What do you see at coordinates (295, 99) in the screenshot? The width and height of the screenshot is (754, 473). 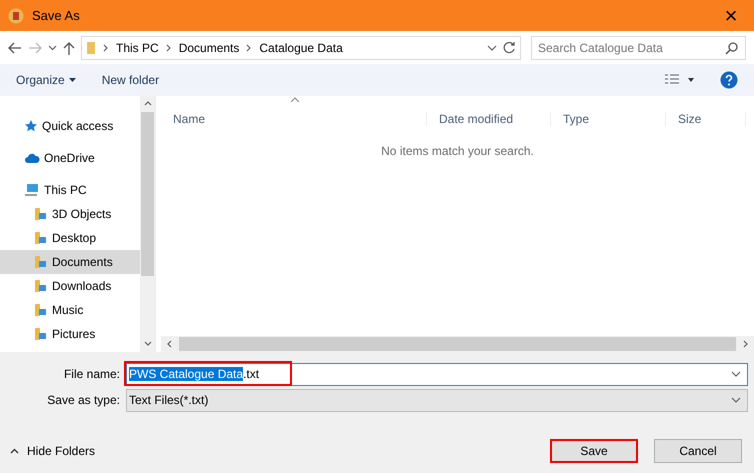 I see `sort-icon` at bounding box center [295, 99].